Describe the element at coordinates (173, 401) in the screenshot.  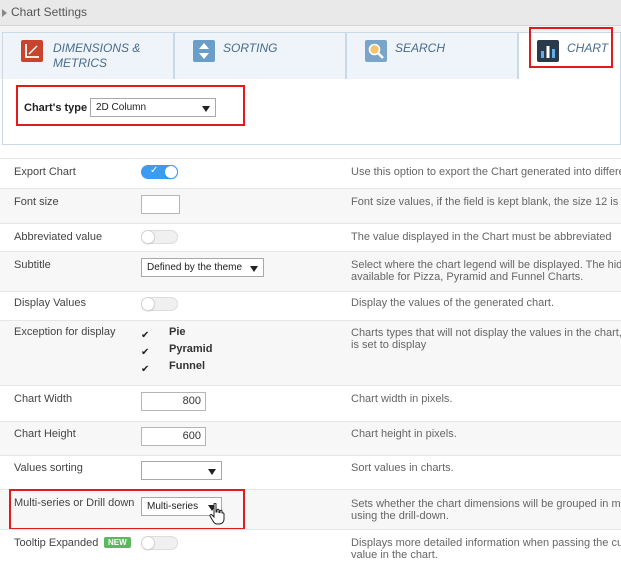
I see `chart-width-input: 800` at that location.